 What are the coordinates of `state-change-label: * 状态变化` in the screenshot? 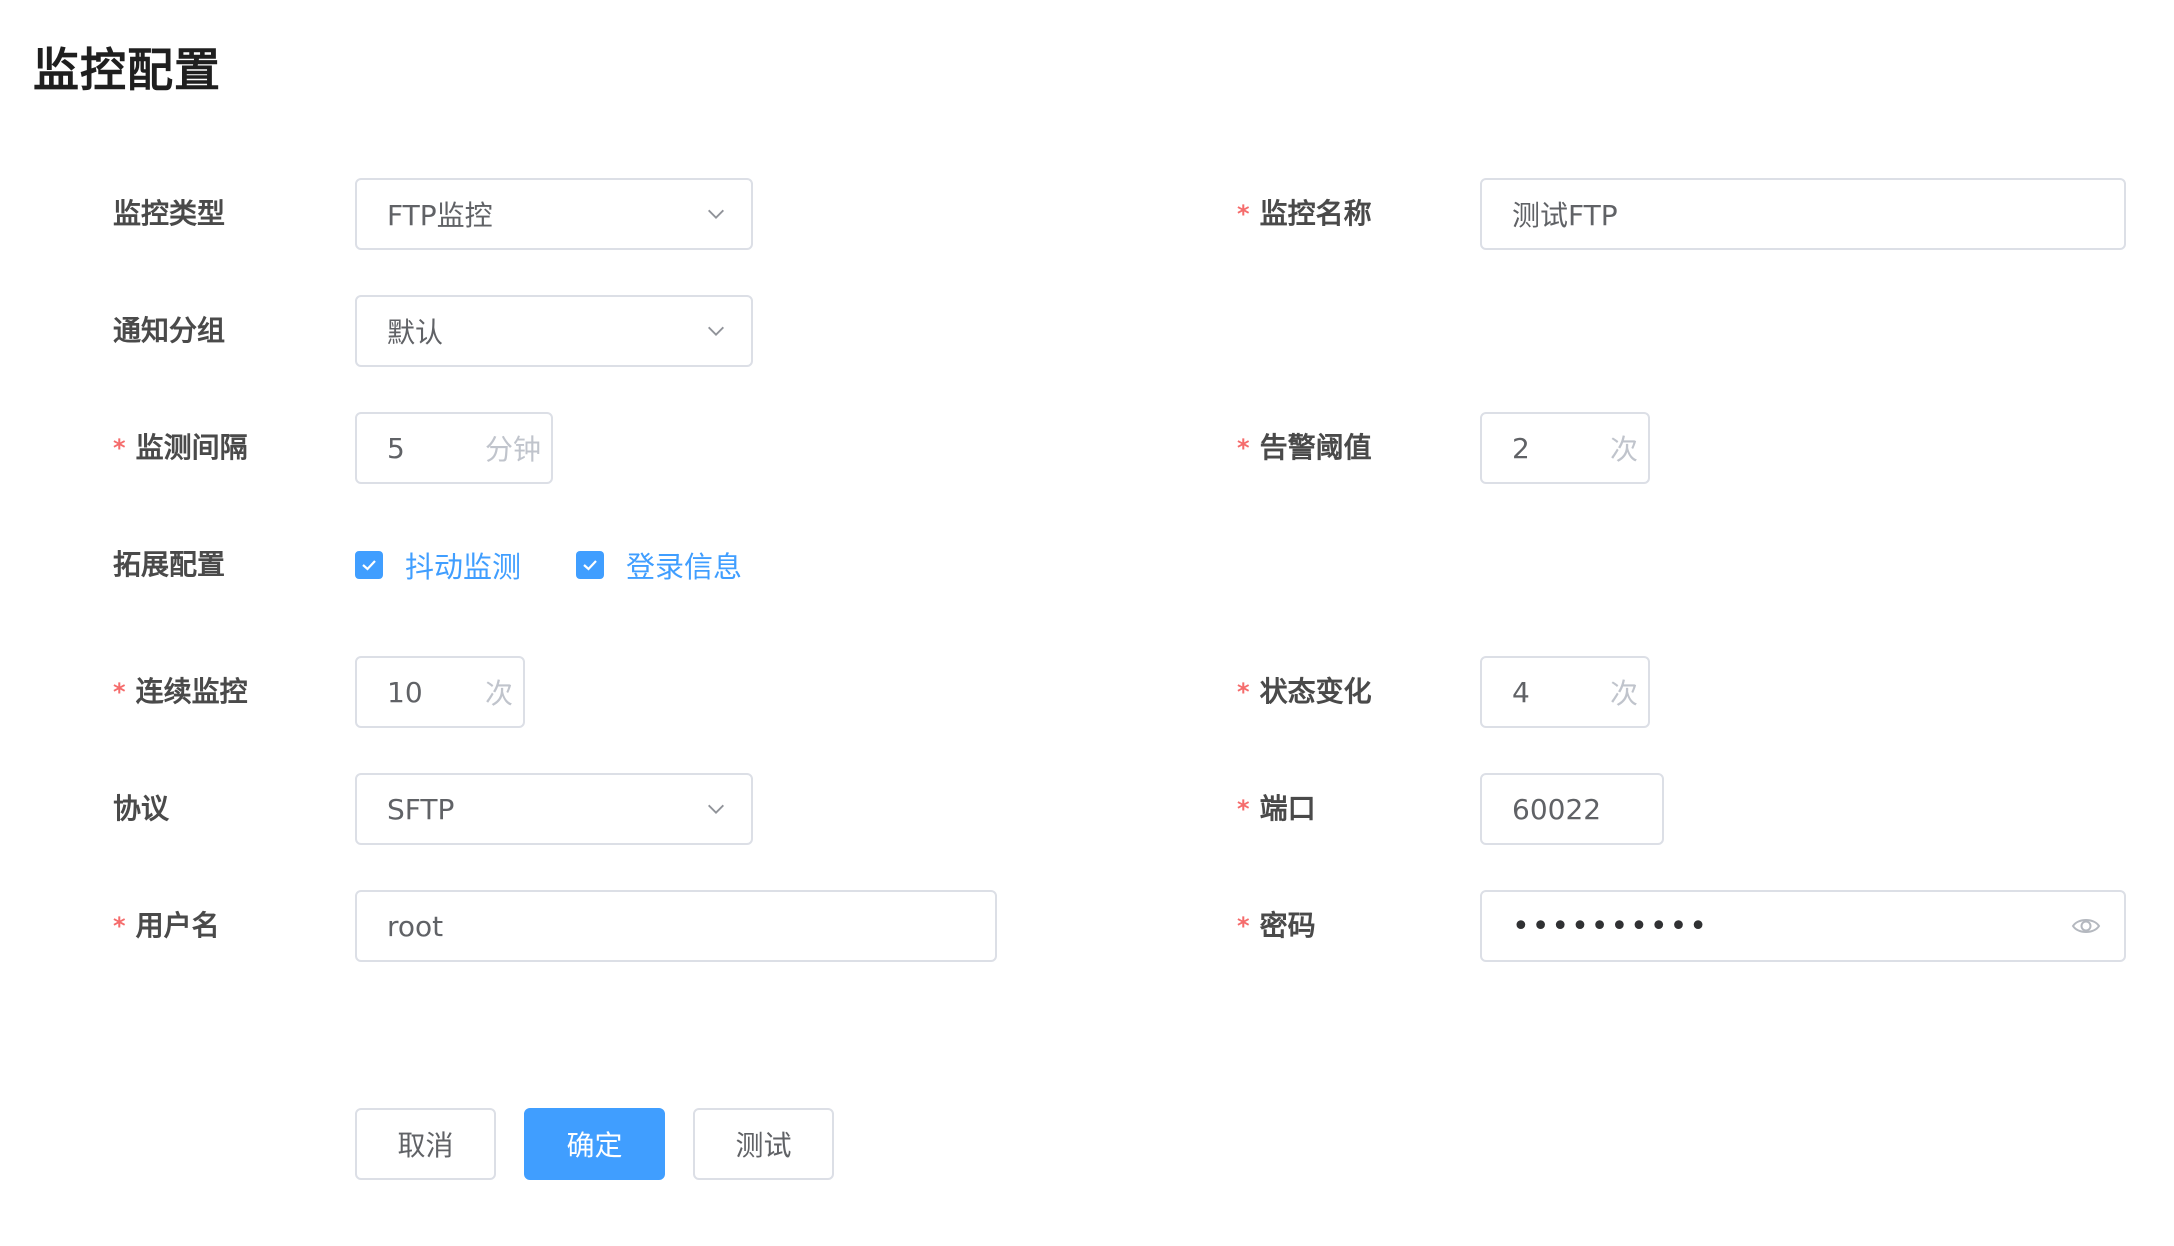 It's located at (1304, 692).